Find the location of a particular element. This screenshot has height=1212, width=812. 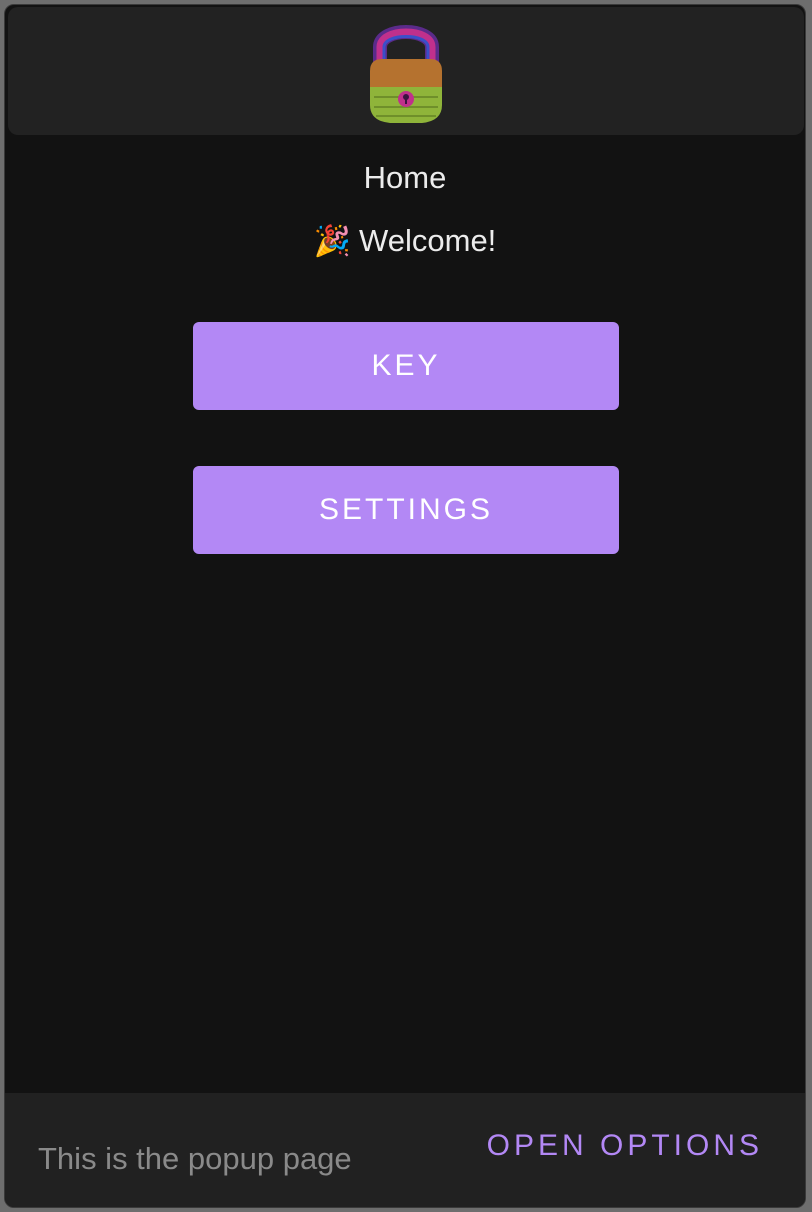

padlock-icon is located at coordinates (406, 72).